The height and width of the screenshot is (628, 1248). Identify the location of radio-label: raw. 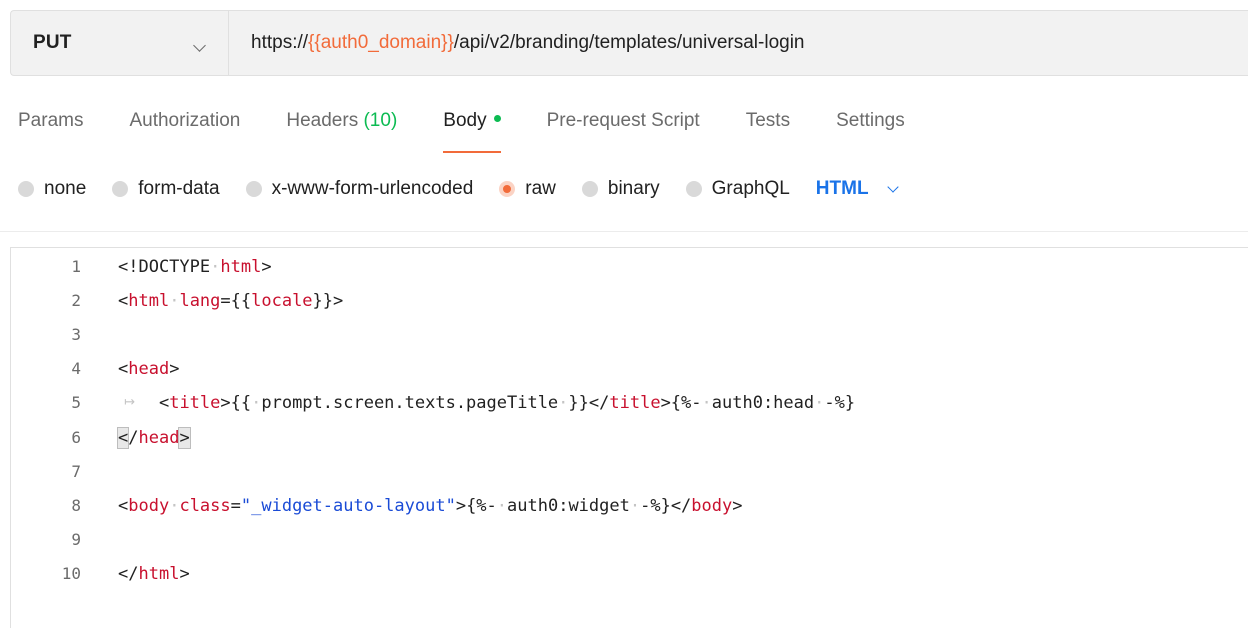
(540, 188).